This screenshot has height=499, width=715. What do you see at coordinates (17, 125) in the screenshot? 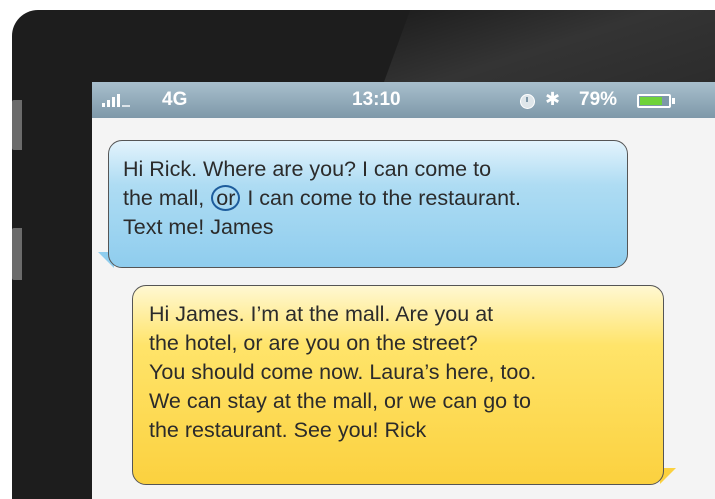
I see `volume-up-button` at bounding box center [17, 125].